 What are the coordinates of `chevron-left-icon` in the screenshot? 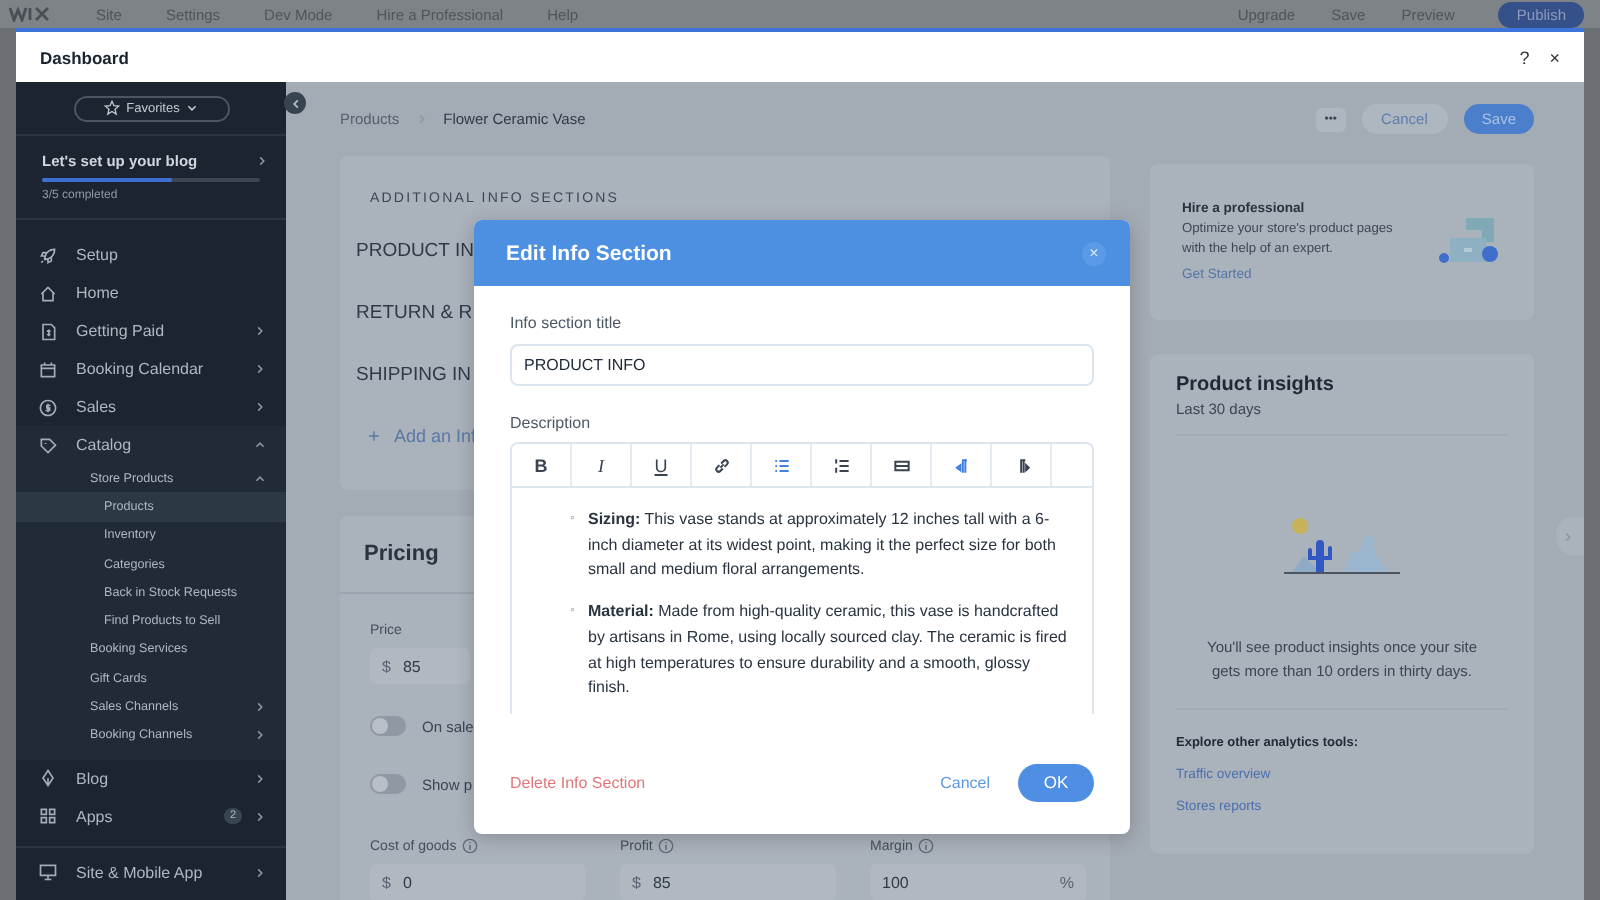 It's located at (295, 103).